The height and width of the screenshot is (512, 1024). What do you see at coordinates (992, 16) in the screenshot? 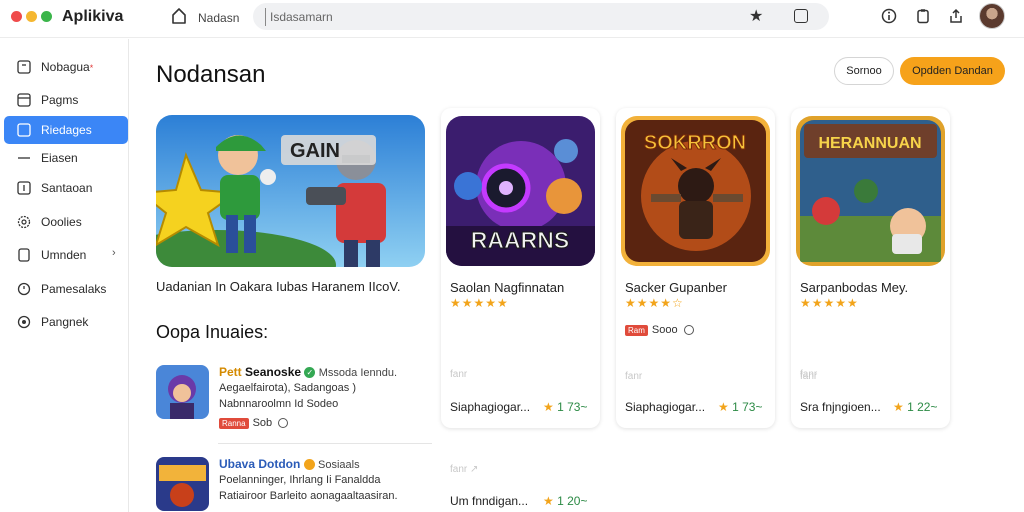
I see `avatar` at bounding box center [992, 16].